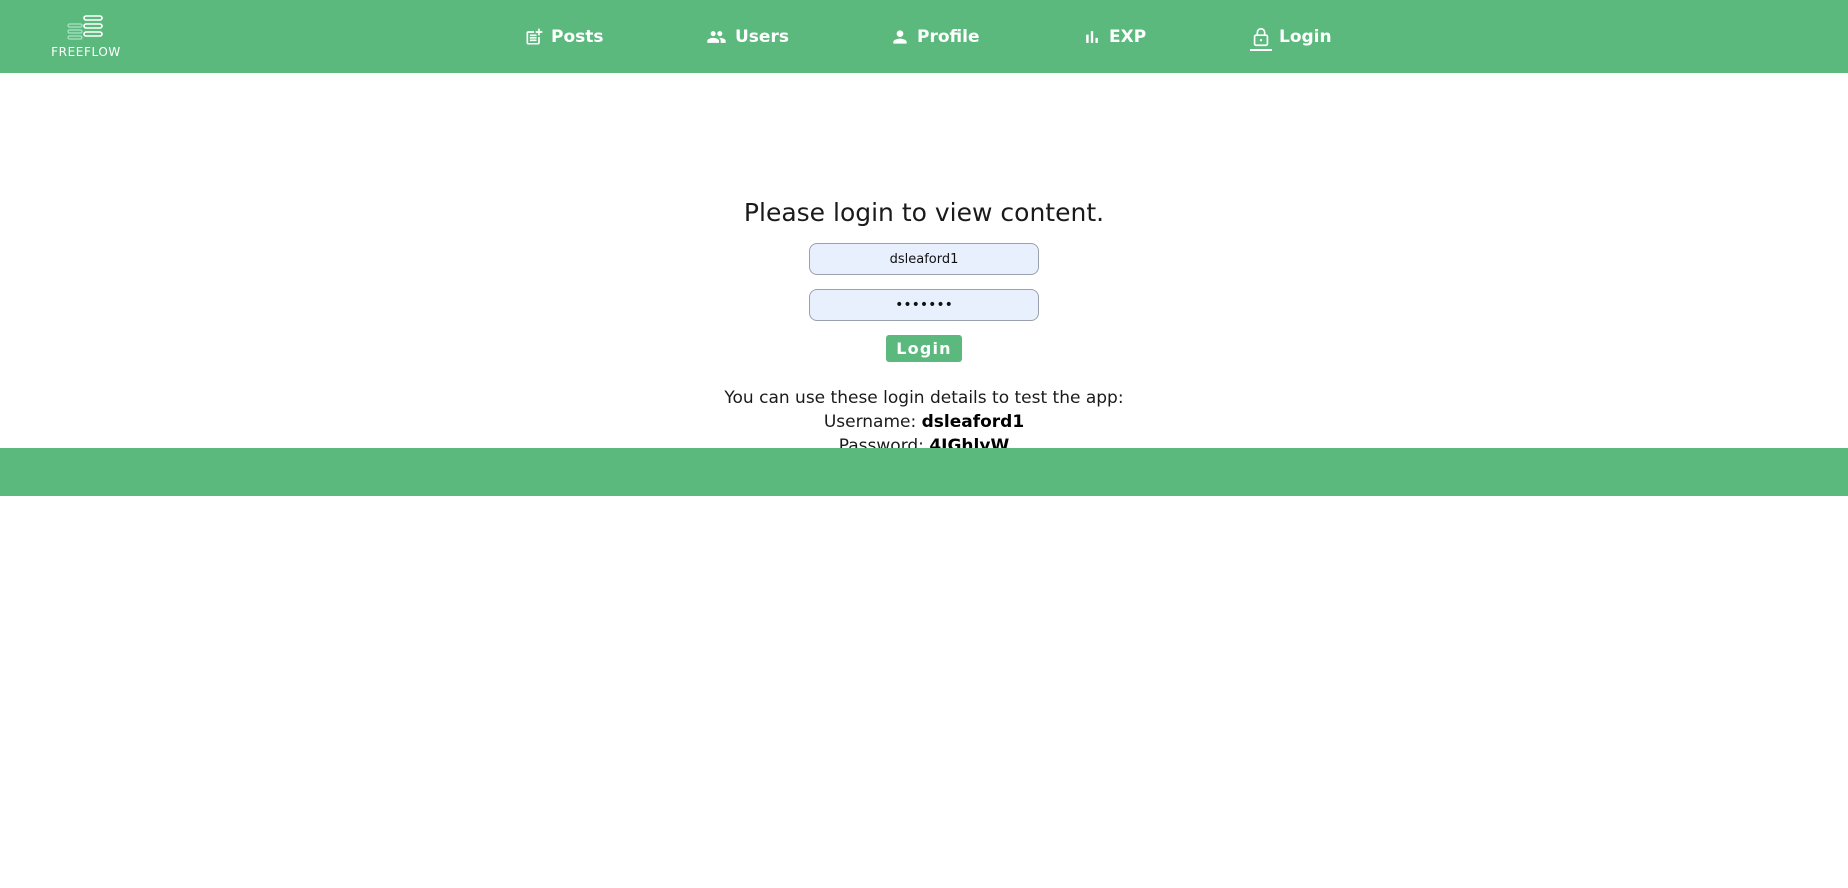  Describe the element at coordinates (1092, 36) in the screenshot. I see `bar-chart-icon` at that location.